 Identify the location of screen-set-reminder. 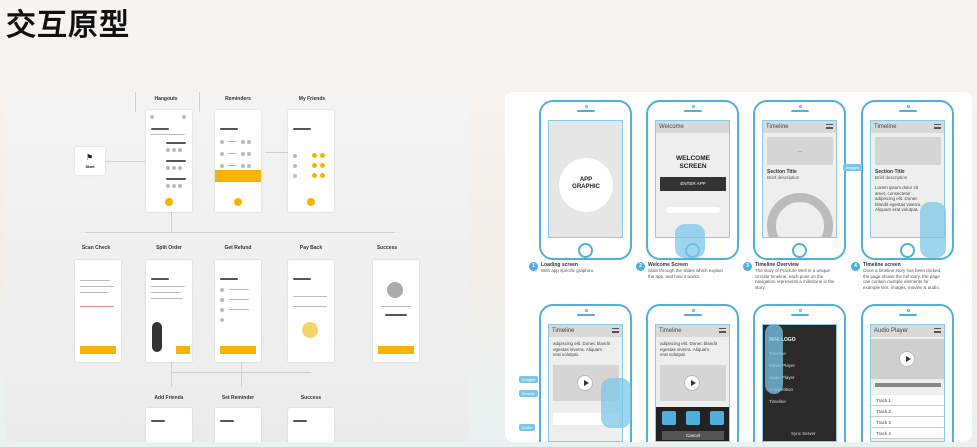
(238, 425).